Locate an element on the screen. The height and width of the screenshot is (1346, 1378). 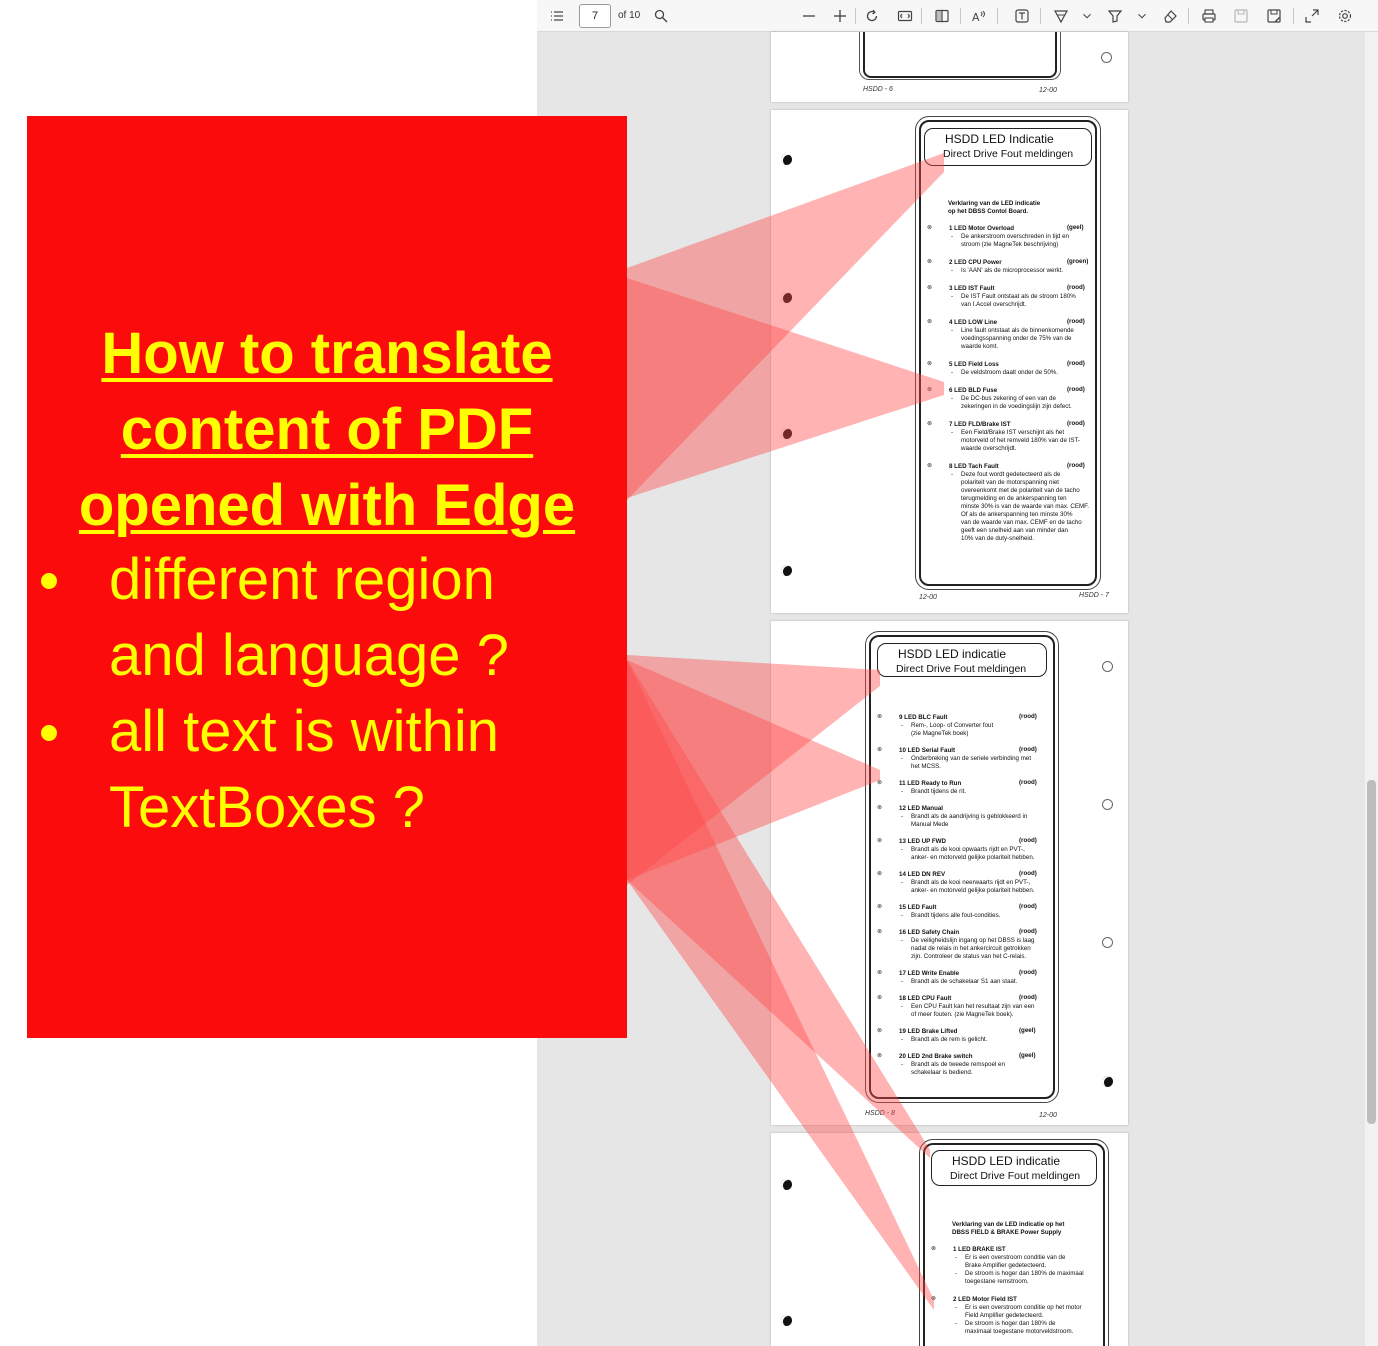
led-item-title: 5 LED Field Loss is located at coordinates (974, 364).